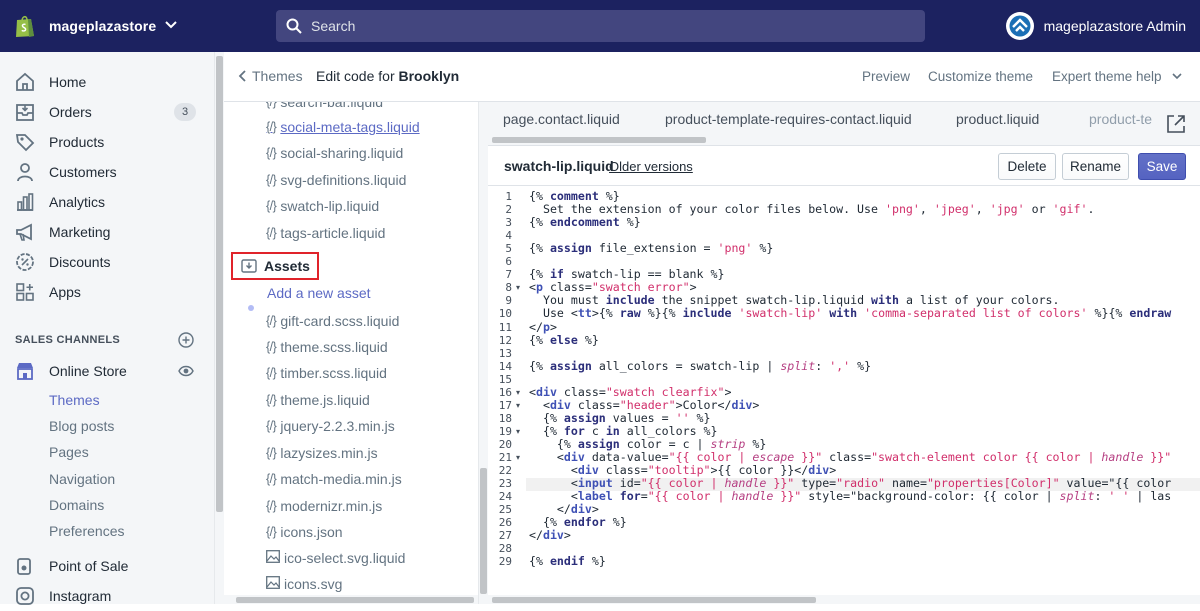 The image size is (1200, 611). What do you see at coordinates (319, 293) in the screenshot?
I see `add-asset-link: Add a new asset` at bounding box center [319, 293].